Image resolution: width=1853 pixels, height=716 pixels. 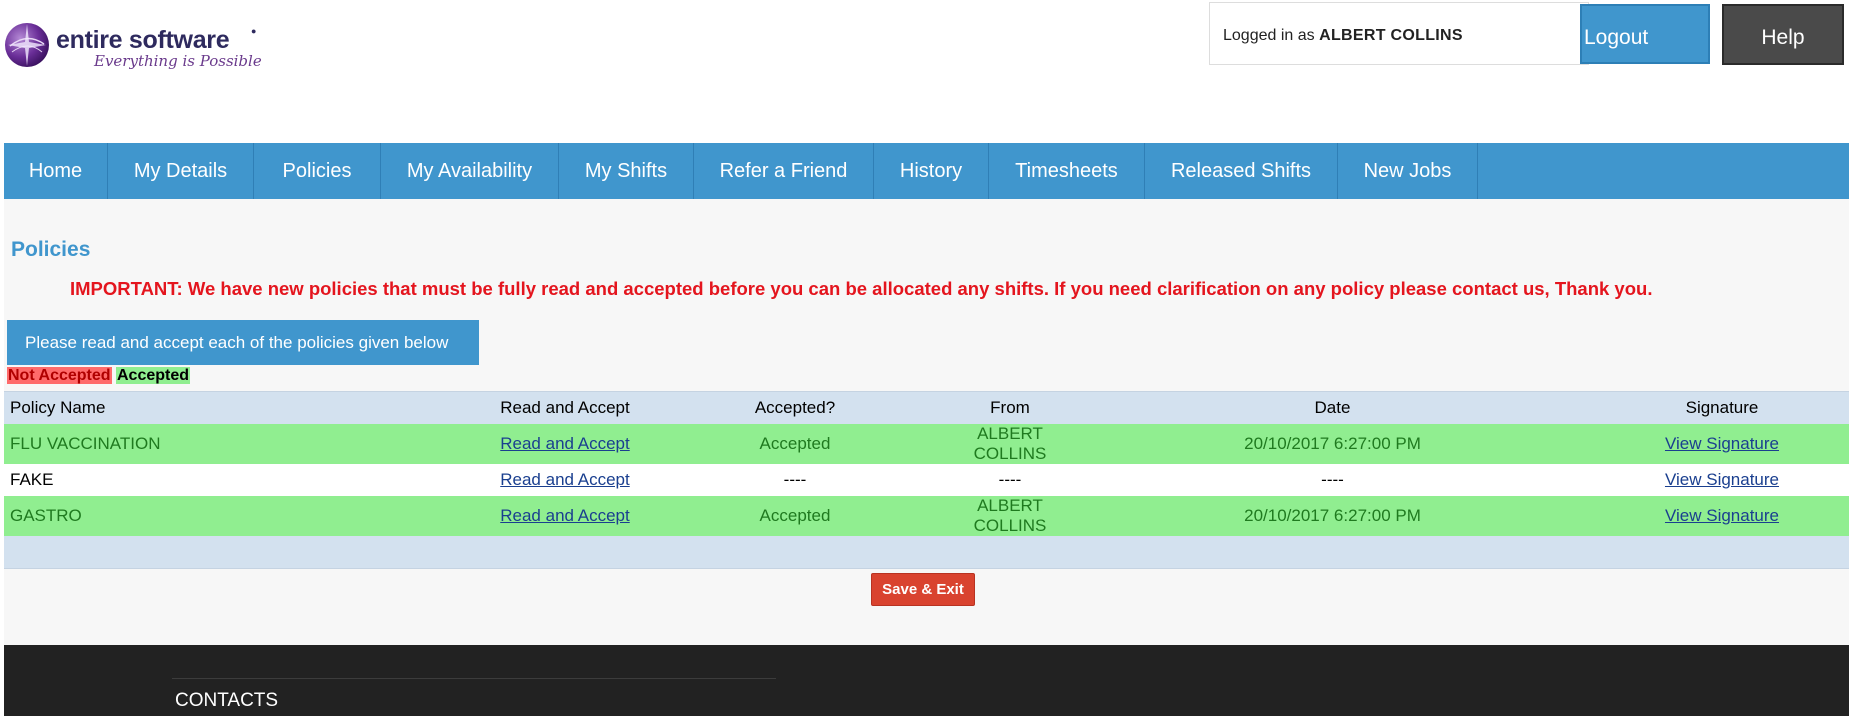 I want to click on nav-item-my-availability: My Availability, so click(x=470, y=171).